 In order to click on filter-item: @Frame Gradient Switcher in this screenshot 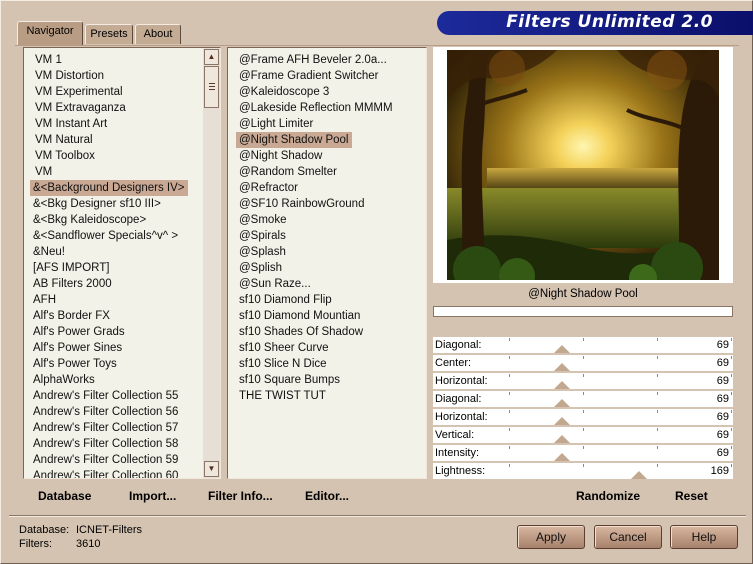, I will do `click(309, 76)`.